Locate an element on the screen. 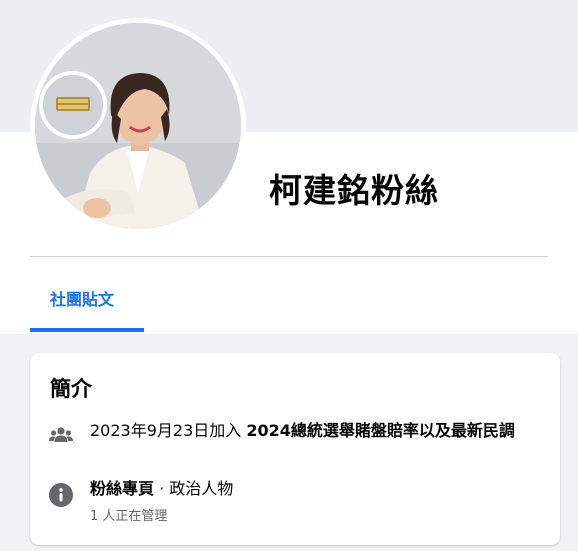 This screenshot has height=551, width=578. tab-label: 社團貼文 is located at coordinates (82, 299).